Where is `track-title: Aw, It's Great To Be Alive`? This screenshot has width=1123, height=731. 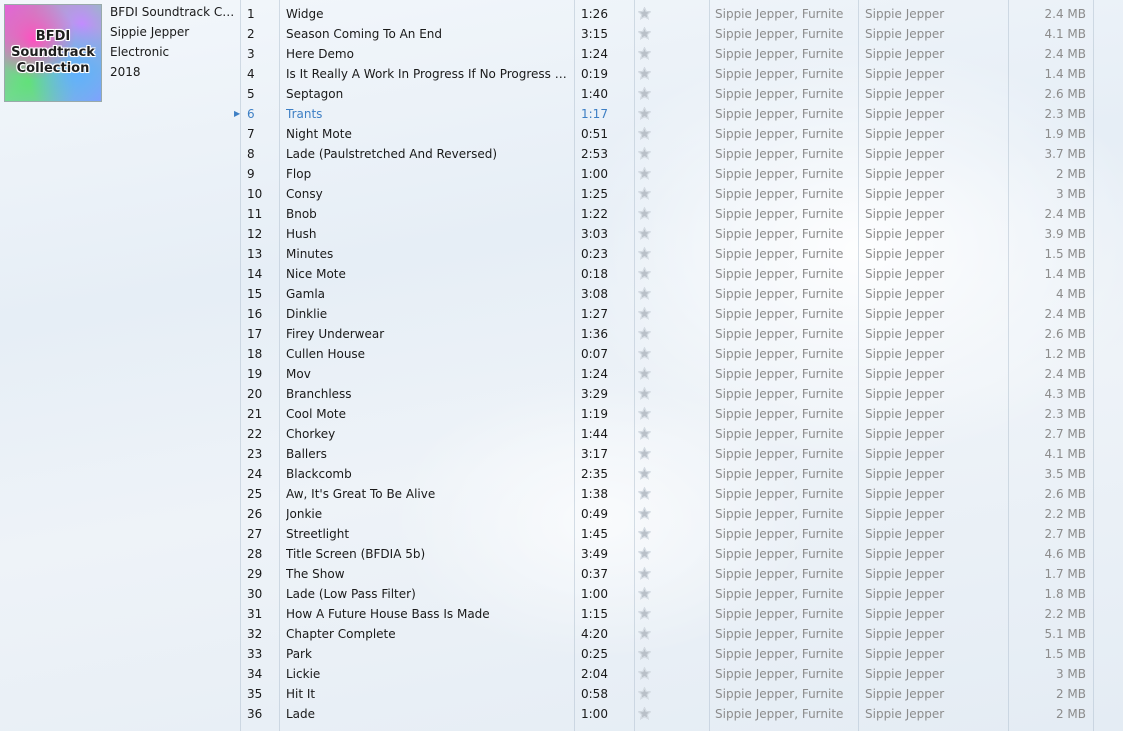
track-title: Aw, It's Great To Be Alive is located at coordinates (427, 494).